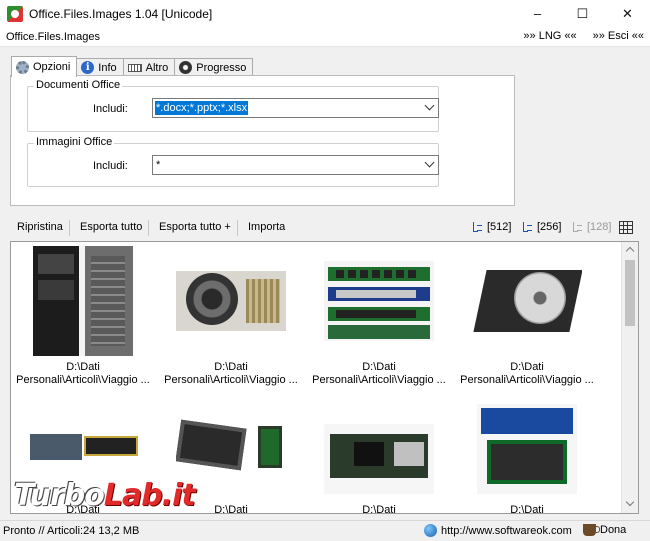 This screenshot has height=541, width=650. What do you see at coordinates (231, 448) in the screenshot?
I see `thumbnail-ssd-image` at bounding box center [231, 448].